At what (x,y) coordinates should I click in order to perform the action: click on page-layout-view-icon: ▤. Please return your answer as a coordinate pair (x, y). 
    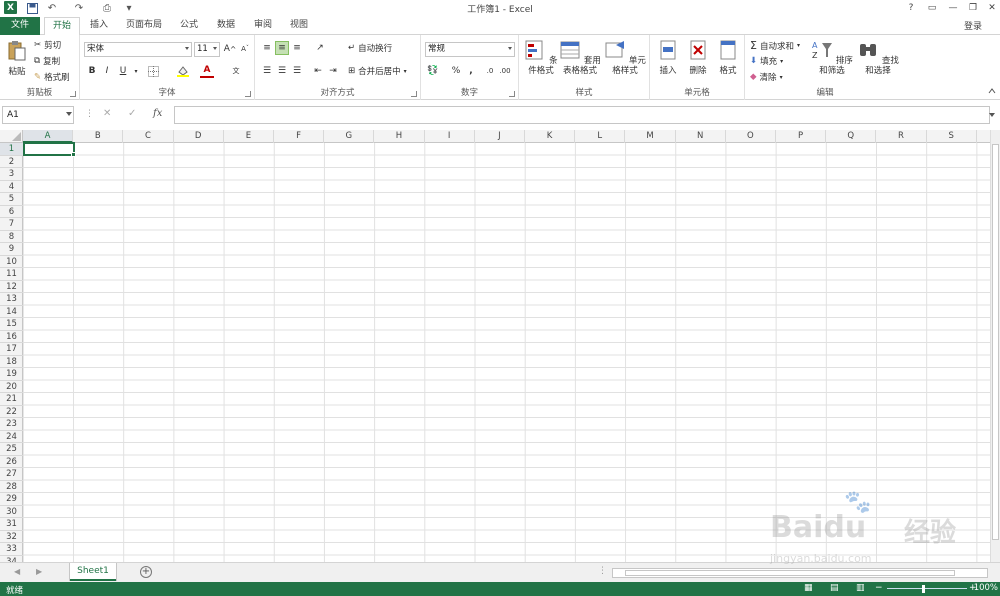
    Looking at the image, I should click on (834, 588).